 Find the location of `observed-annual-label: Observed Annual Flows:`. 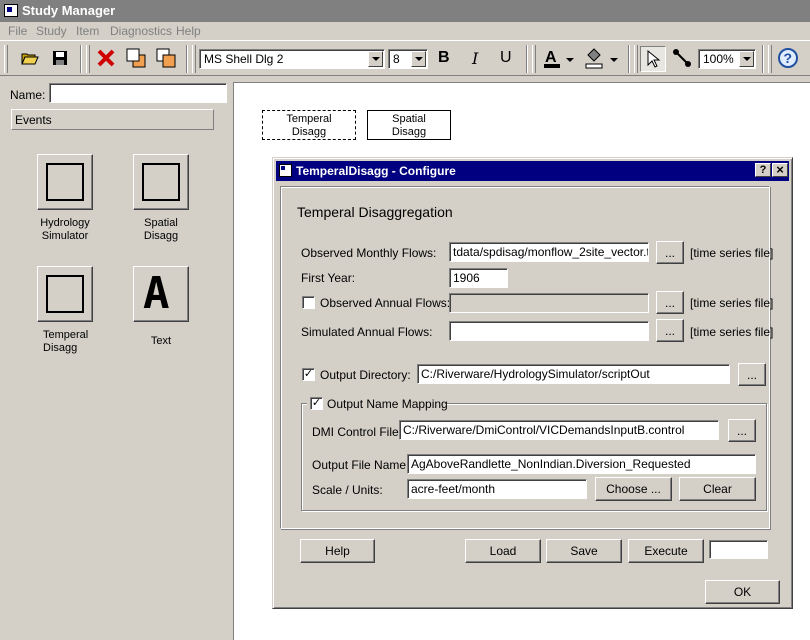

observed-annual-label: Observed Annual Flows: is located at coordinates (385, 303).